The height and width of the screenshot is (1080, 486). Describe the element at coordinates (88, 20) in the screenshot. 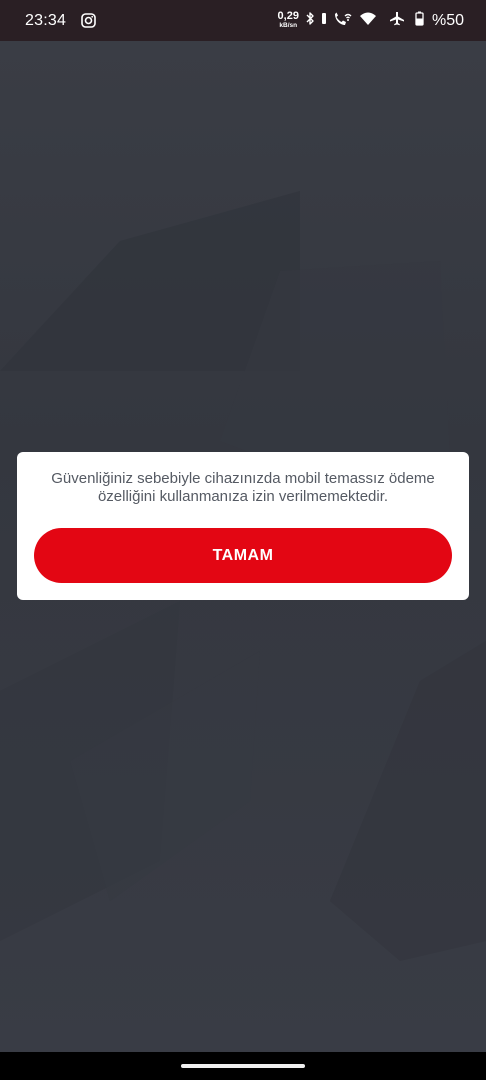

I see `instagram-icon` at that location.